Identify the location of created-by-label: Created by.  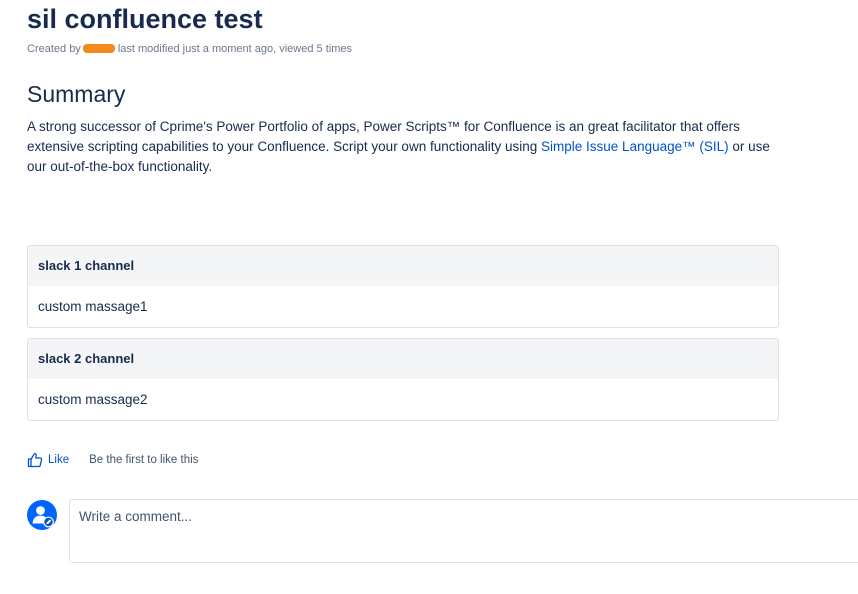
(54, 49).